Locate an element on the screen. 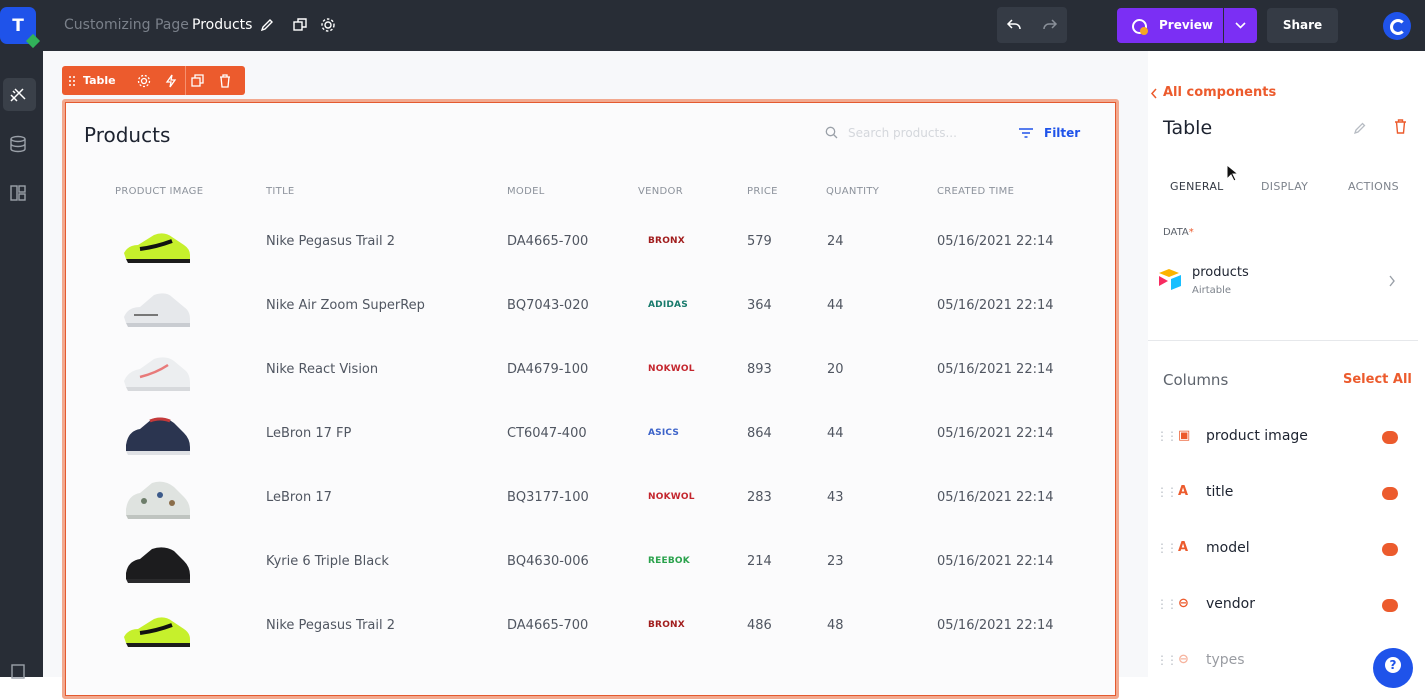 The image size is (1425, 699). chevron-left-icon is located at coordinates (1153, 93).